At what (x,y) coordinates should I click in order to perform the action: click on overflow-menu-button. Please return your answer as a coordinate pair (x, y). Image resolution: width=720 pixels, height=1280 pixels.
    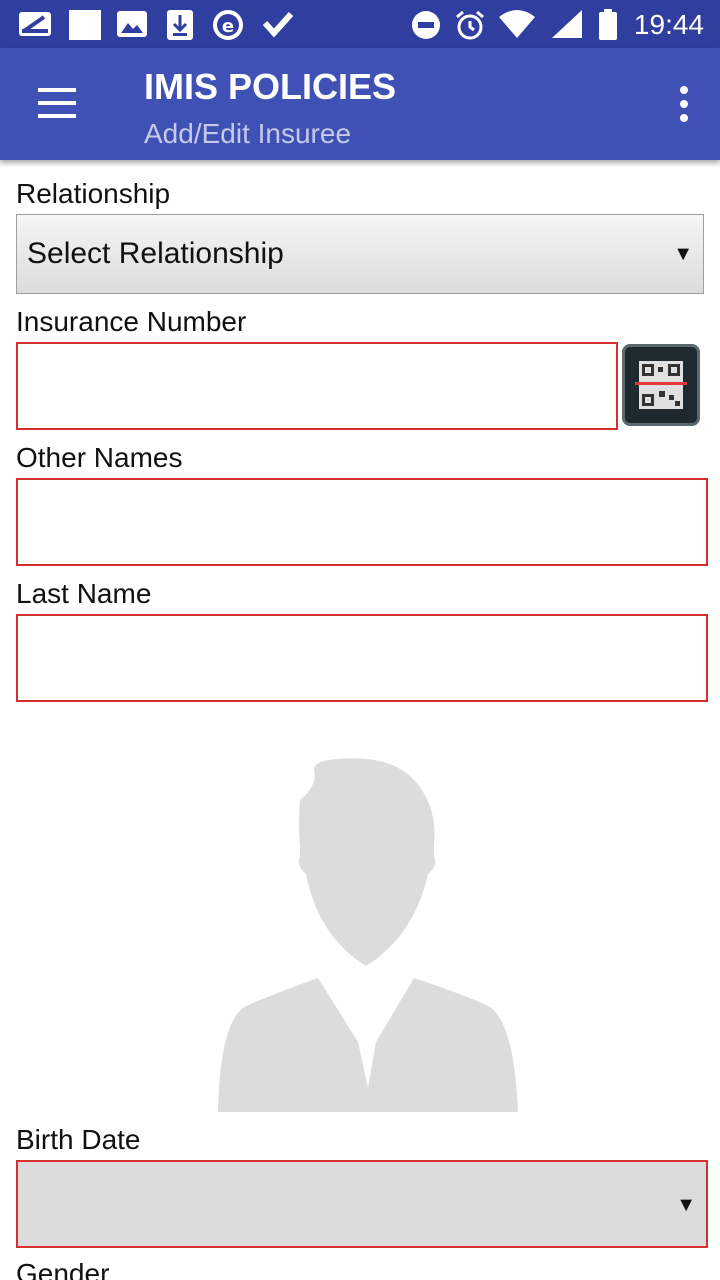
    Looking at the image, I should click on (684, 104).